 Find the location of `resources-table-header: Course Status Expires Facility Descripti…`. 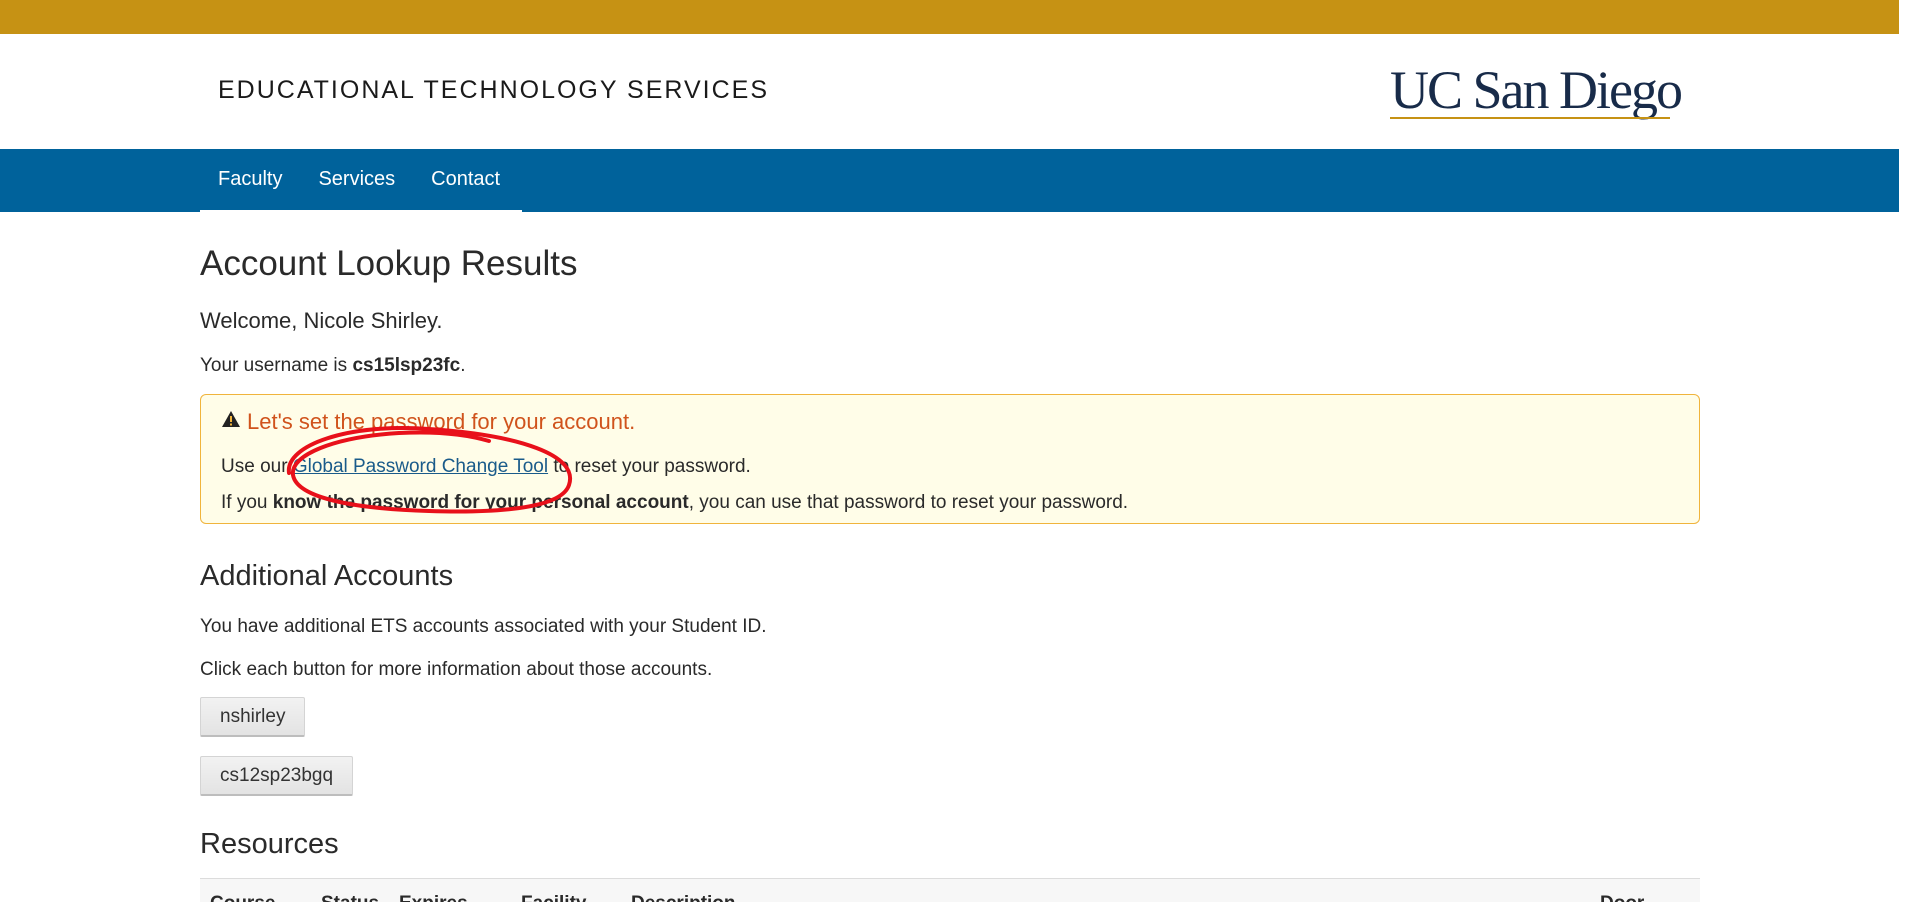

resources-table-header: Course Status Expires Facility Descripti… is located at coordinates (950, 890).